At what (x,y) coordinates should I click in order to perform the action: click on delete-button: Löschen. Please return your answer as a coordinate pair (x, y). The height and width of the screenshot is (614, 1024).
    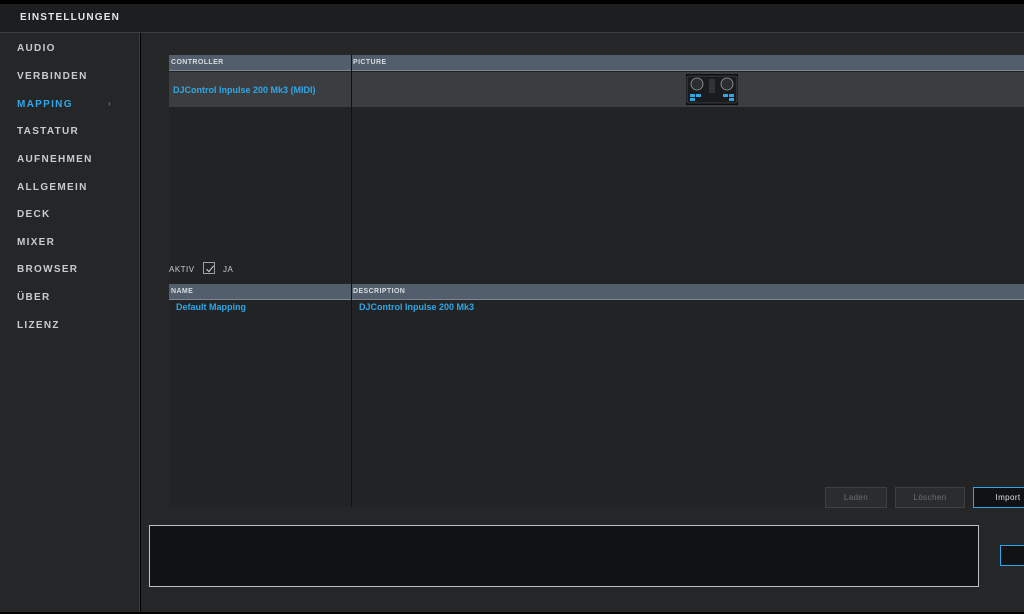
    Looking at the image, I should click on (930, 497).